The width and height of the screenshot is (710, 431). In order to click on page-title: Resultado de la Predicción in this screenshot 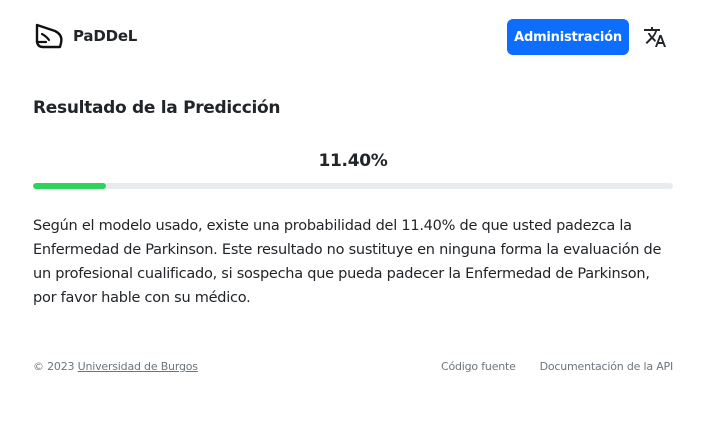, I will do `click(157, 108)`.